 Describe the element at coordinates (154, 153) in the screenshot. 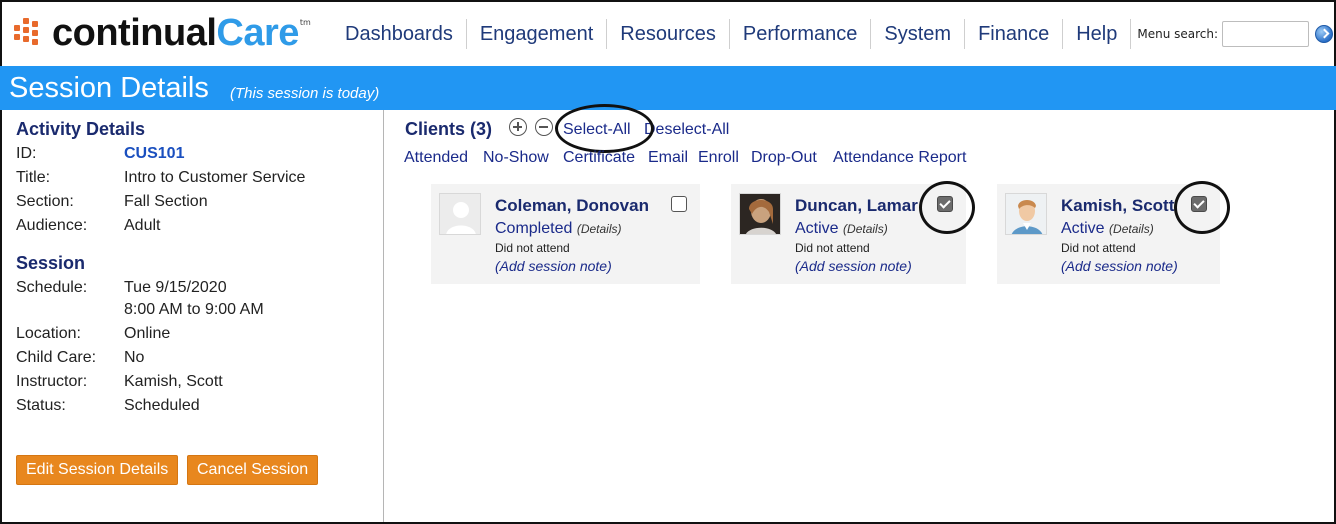

I see `activity-id-value: CUS101` at that location.